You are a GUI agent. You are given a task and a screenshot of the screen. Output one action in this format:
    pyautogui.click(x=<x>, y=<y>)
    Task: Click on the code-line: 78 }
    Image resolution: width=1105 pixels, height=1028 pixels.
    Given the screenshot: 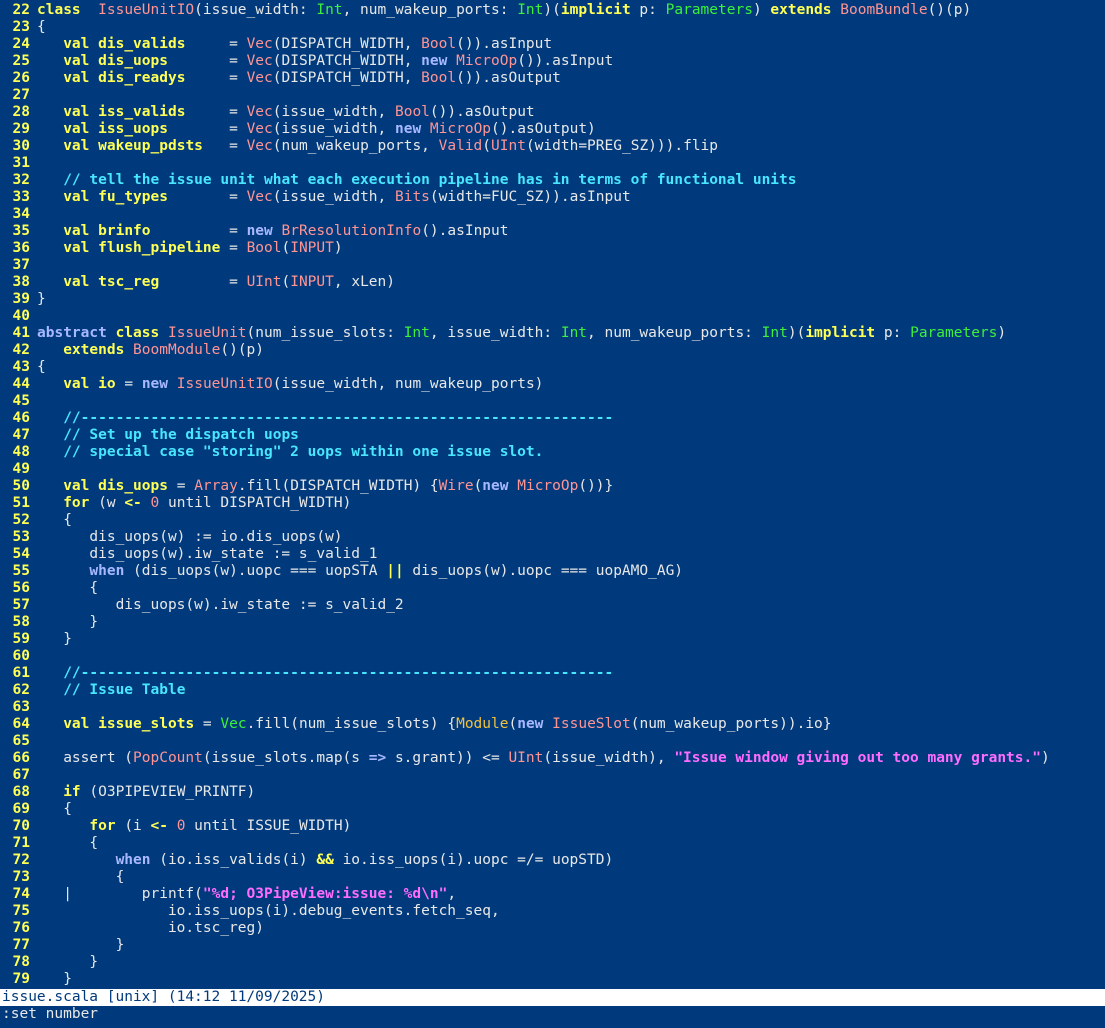 What is the action you would take?
    pyautogui.click(x=552, y=962)
    